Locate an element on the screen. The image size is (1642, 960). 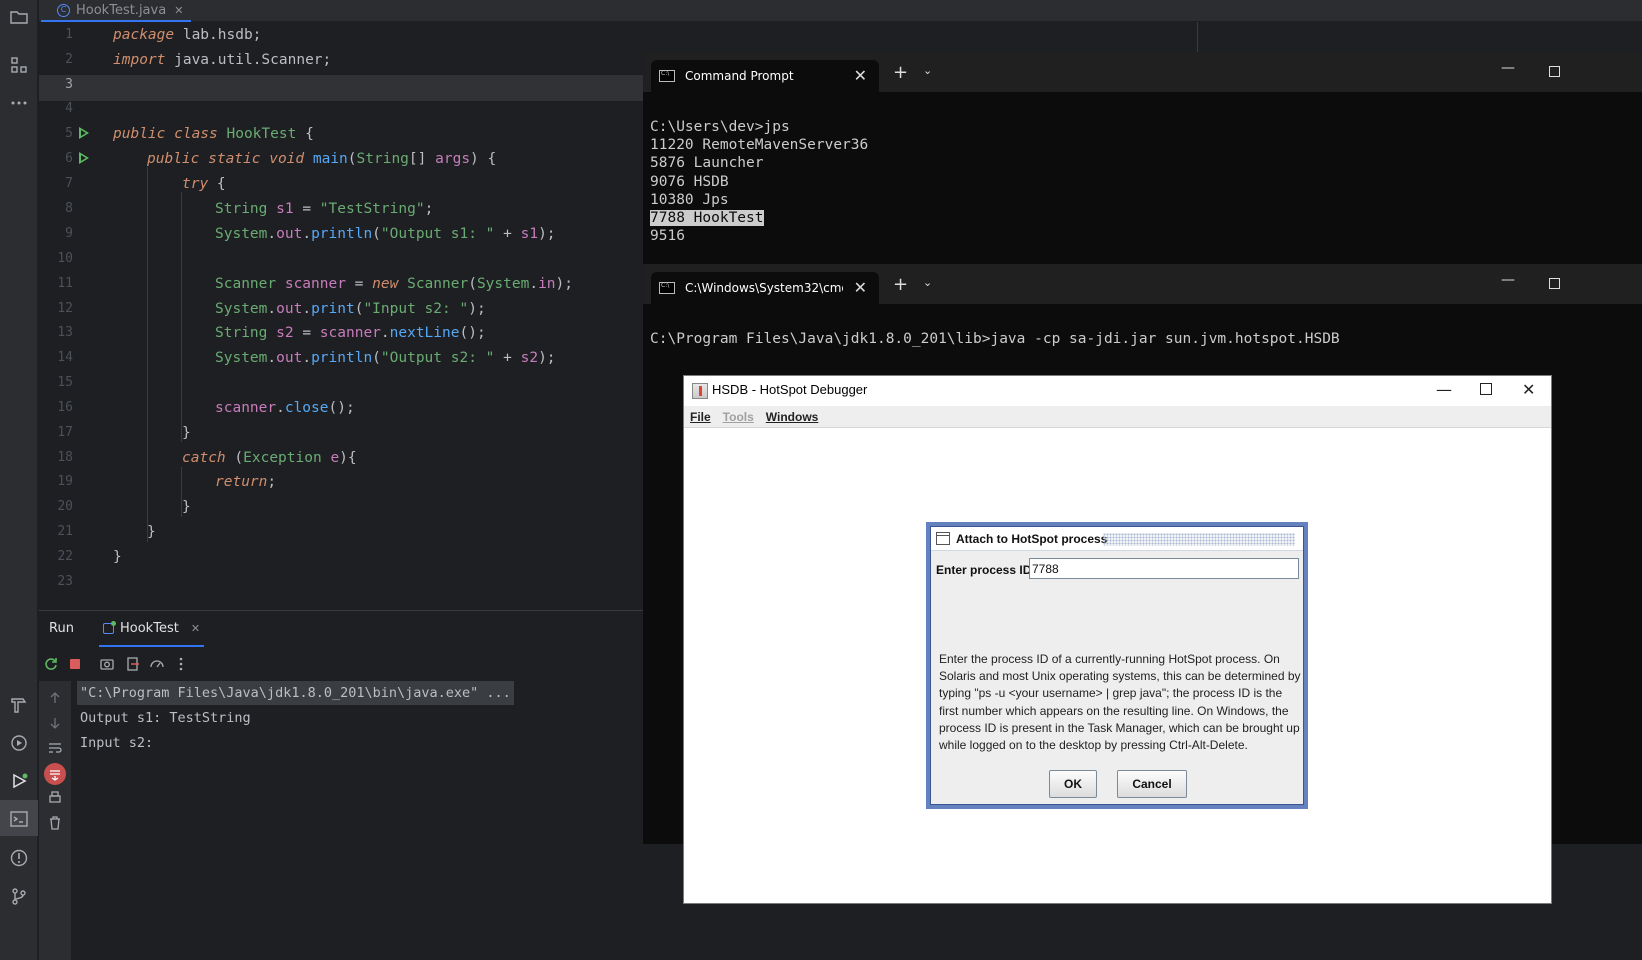
code-line: 3 is located at coordinates (69, 84).